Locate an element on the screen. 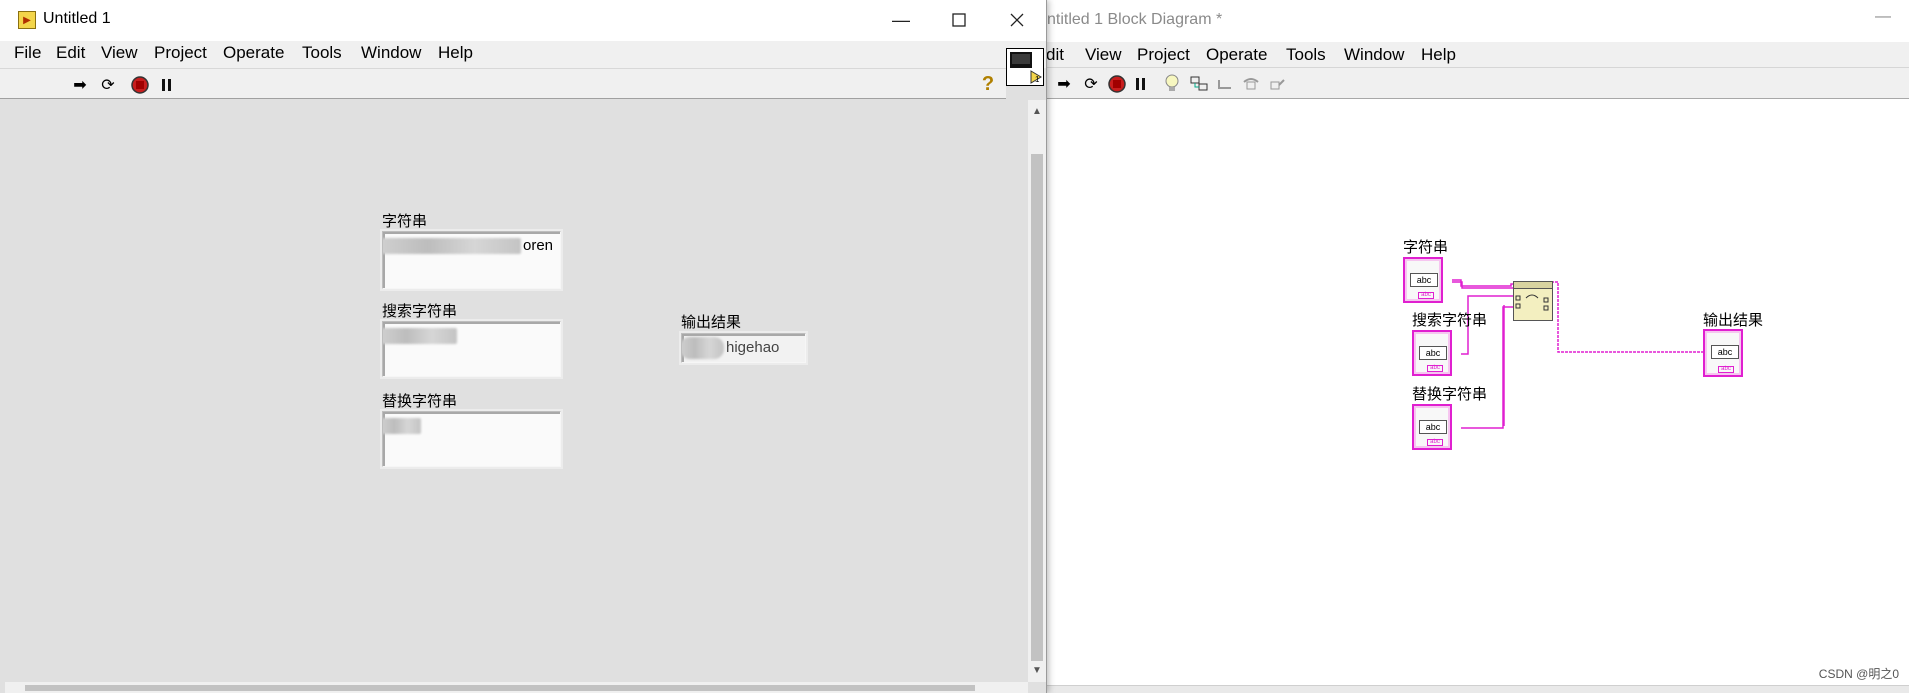  bd-minimize-icon: — is located at coordinates (1885, 18).